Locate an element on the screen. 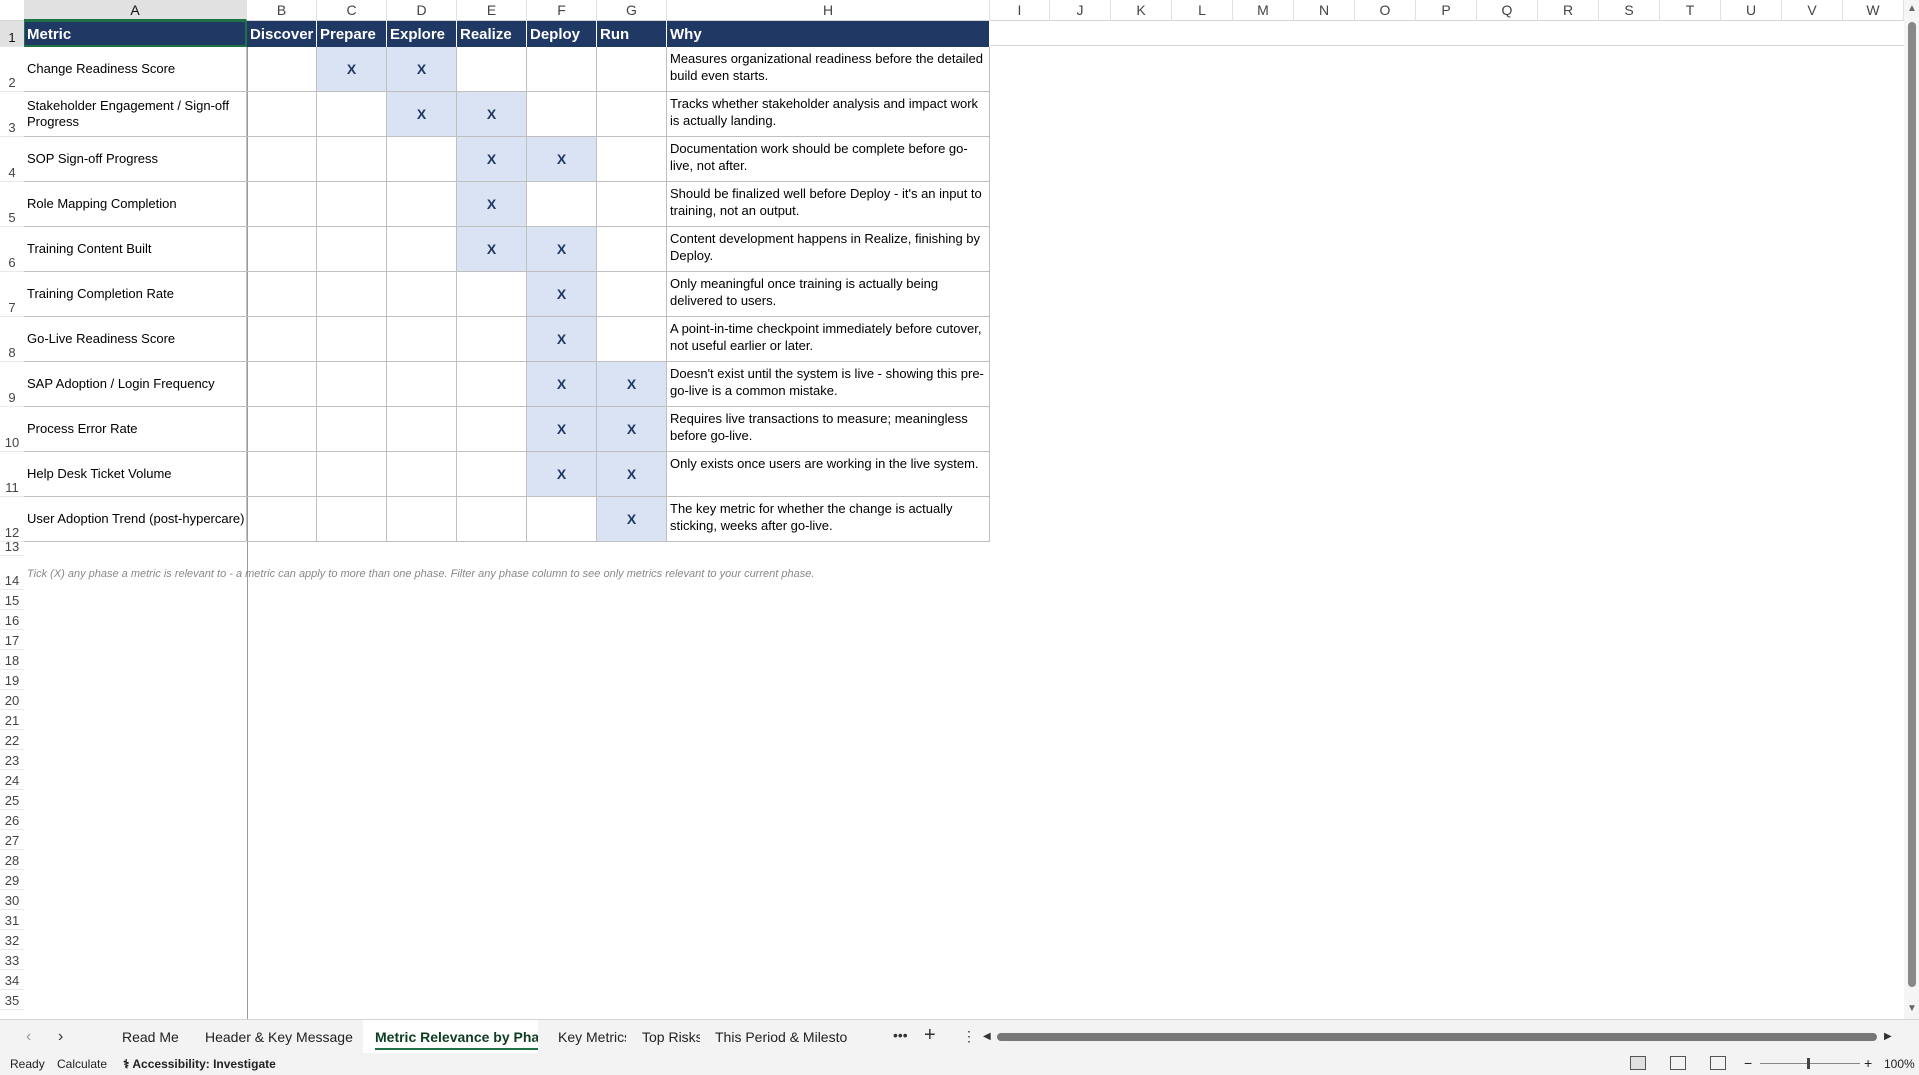  horizontal-scrollbar is located at coordinates (1443, 1037).